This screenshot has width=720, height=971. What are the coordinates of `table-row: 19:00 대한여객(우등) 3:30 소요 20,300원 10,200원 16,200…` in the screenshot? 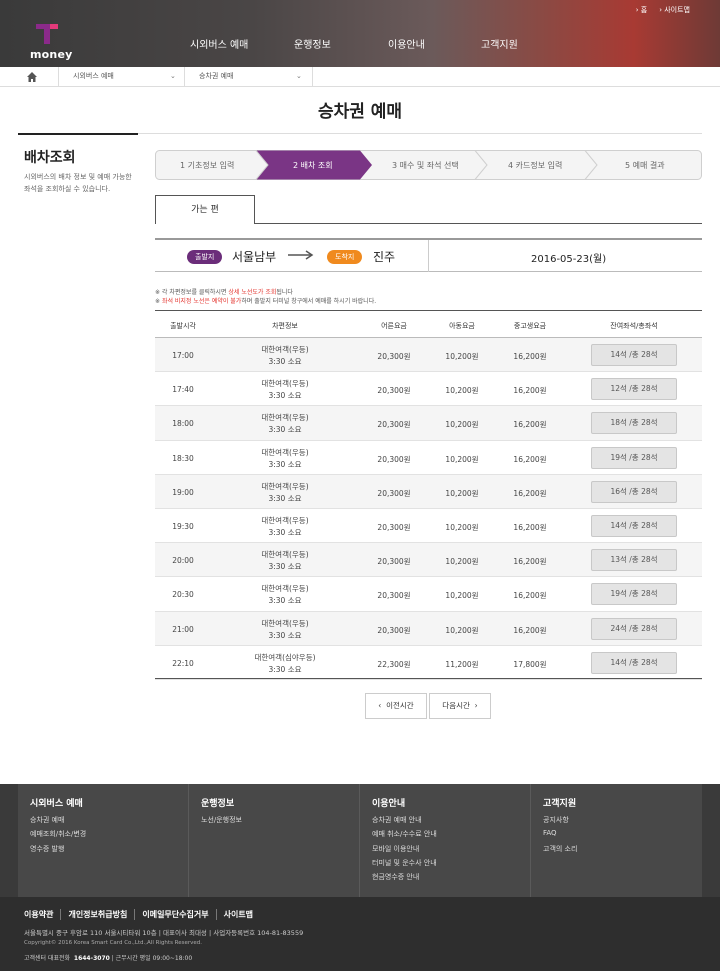 It's located at (428, 491).